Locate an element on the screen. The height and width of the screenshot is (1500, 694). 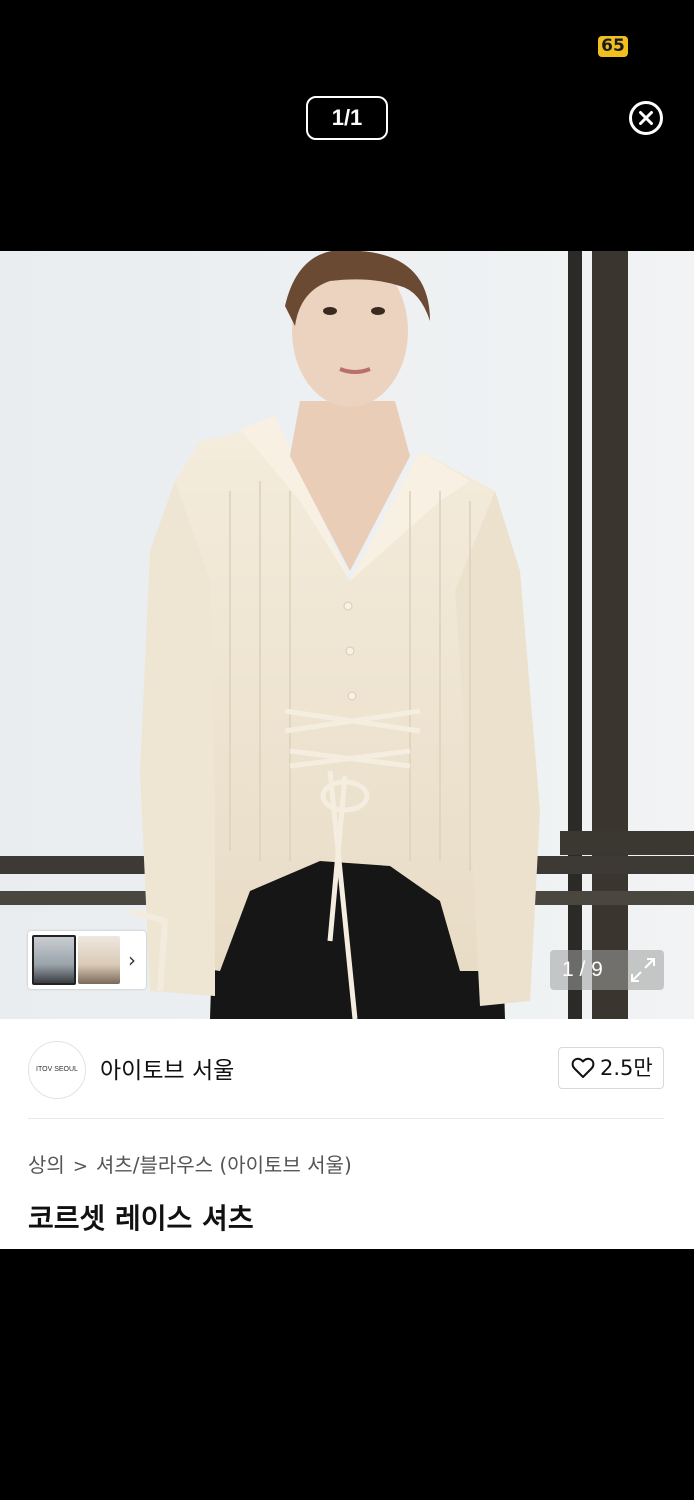
image-counter: 1/1 is located at coordinates (347, 118).